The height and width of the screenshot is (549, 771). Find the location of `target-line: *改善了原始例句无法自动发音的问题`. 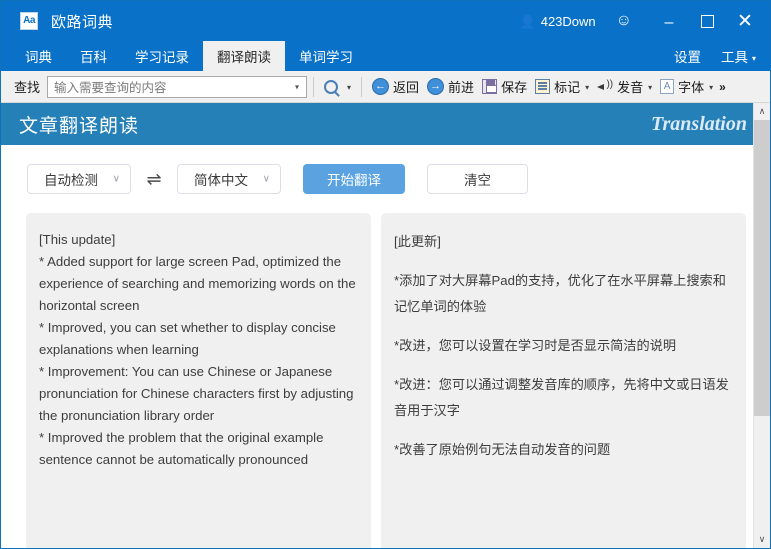

target-line: *改善了原始例句无法自动发音的问题 is located at coordinates (502, 449).